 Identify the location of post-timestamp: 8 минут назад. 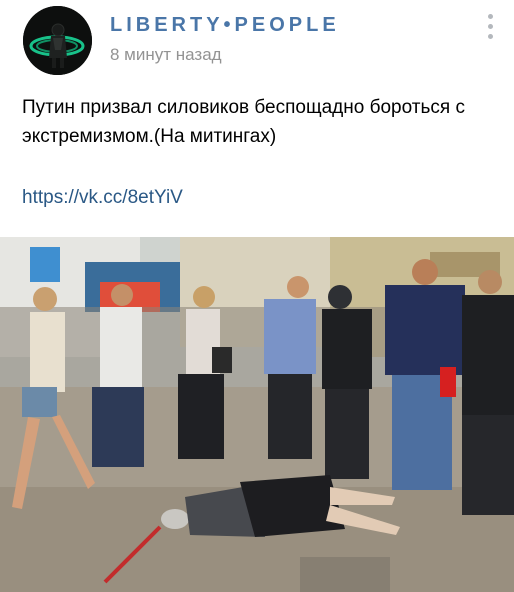
(166, 55).